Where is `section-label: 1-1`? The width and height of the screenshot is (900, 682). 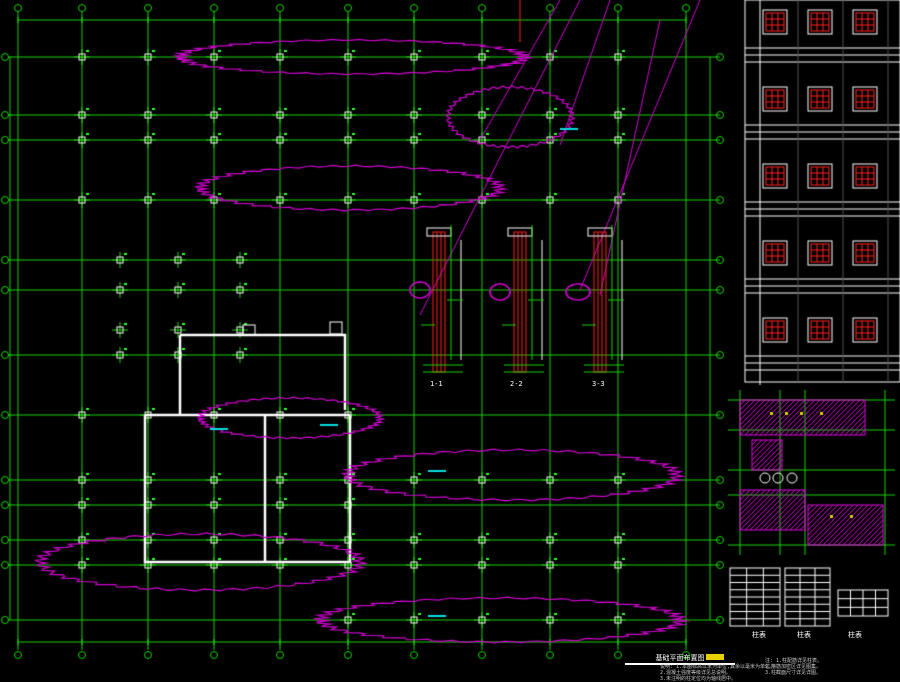 section-label: 1-1 is located at coordinates (436, 384).